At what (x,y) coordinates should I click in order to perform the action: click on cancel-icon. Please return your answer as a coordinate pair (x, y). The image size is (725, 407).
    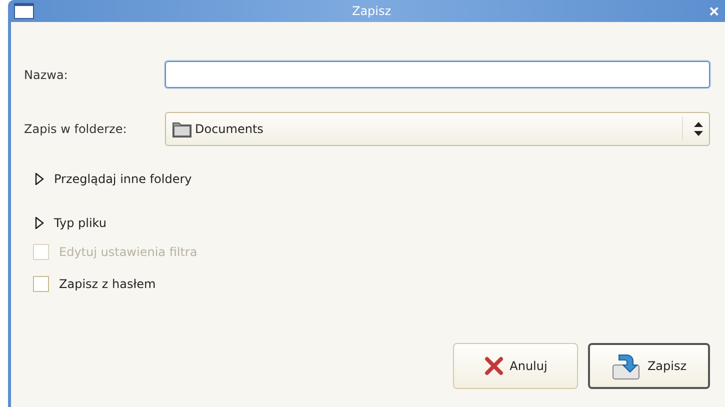
    Looking at the image, I should click on (494, 366).